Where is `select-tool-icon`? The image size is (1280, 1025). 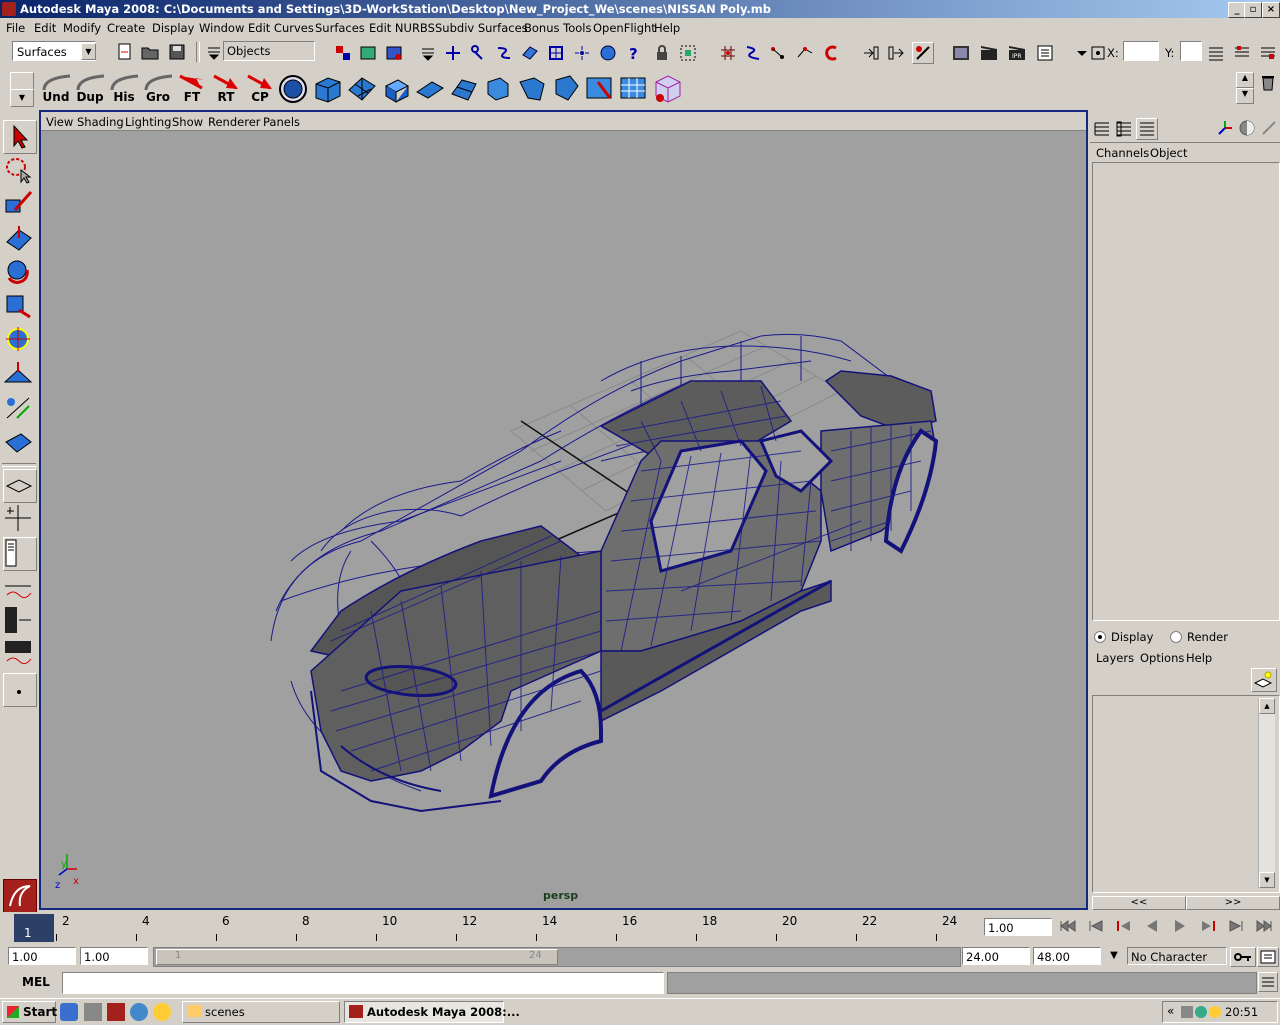 select-tool-icon is located at coordinates (20, 137).